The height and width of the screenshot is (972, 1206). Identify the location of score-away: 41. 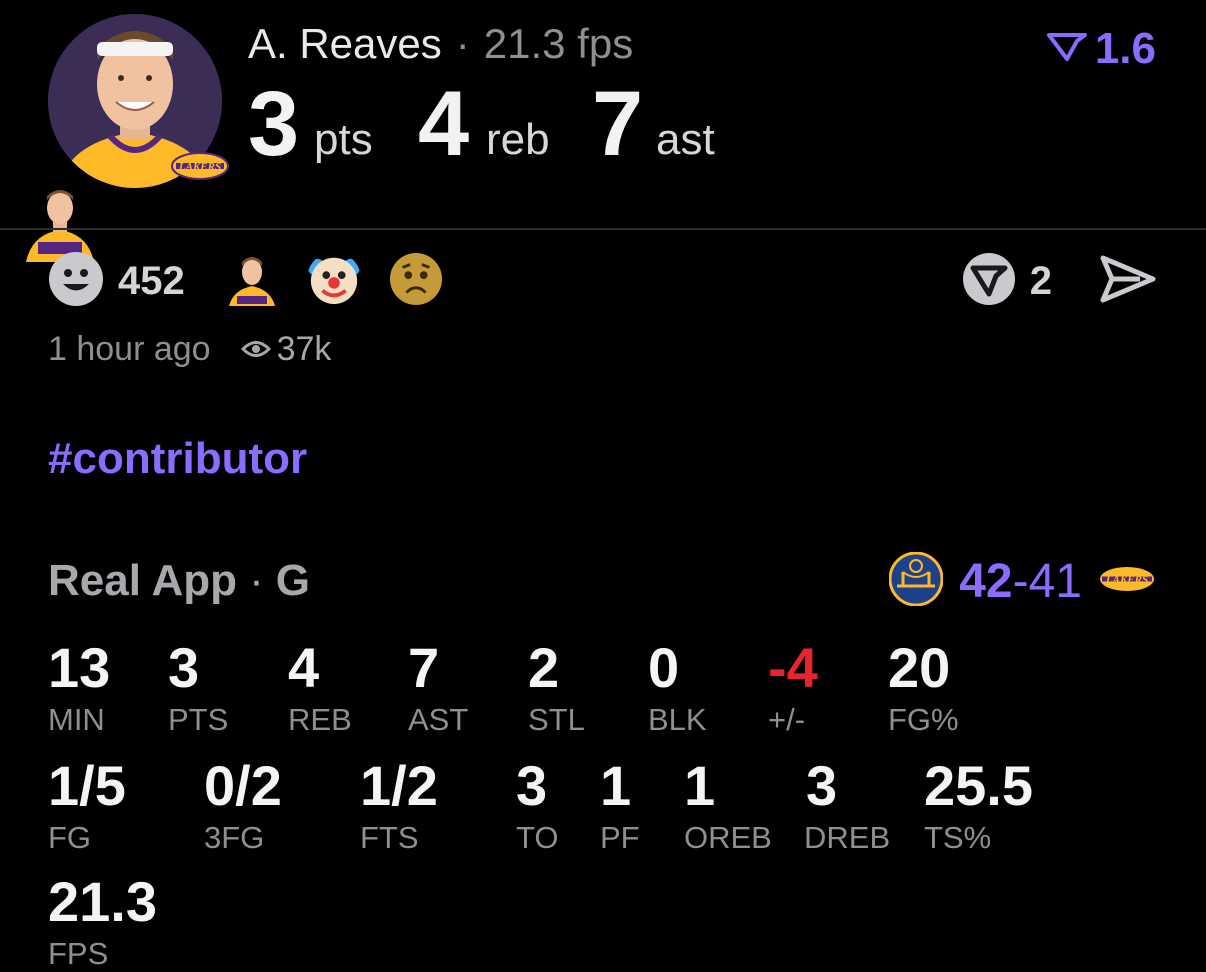
(1055, 581).